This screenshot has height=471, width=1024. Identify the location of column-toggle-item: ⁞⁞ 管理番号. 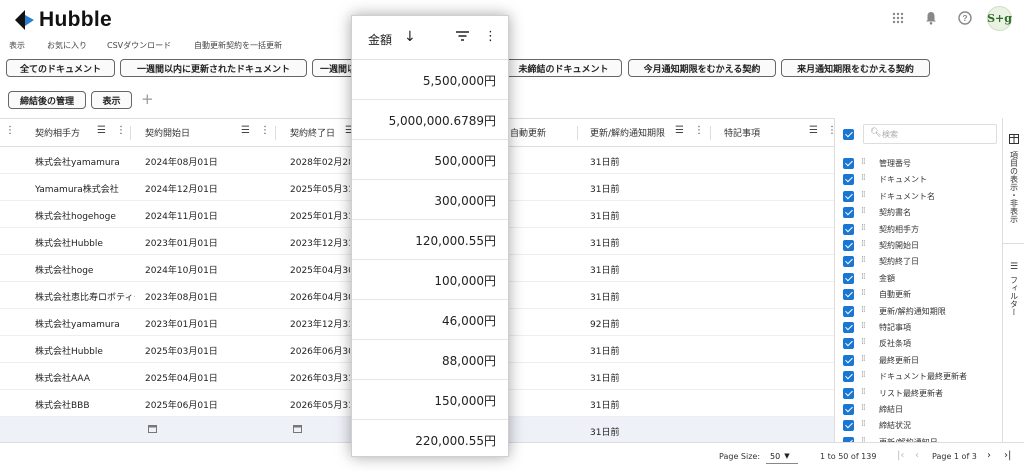
(918, 164).